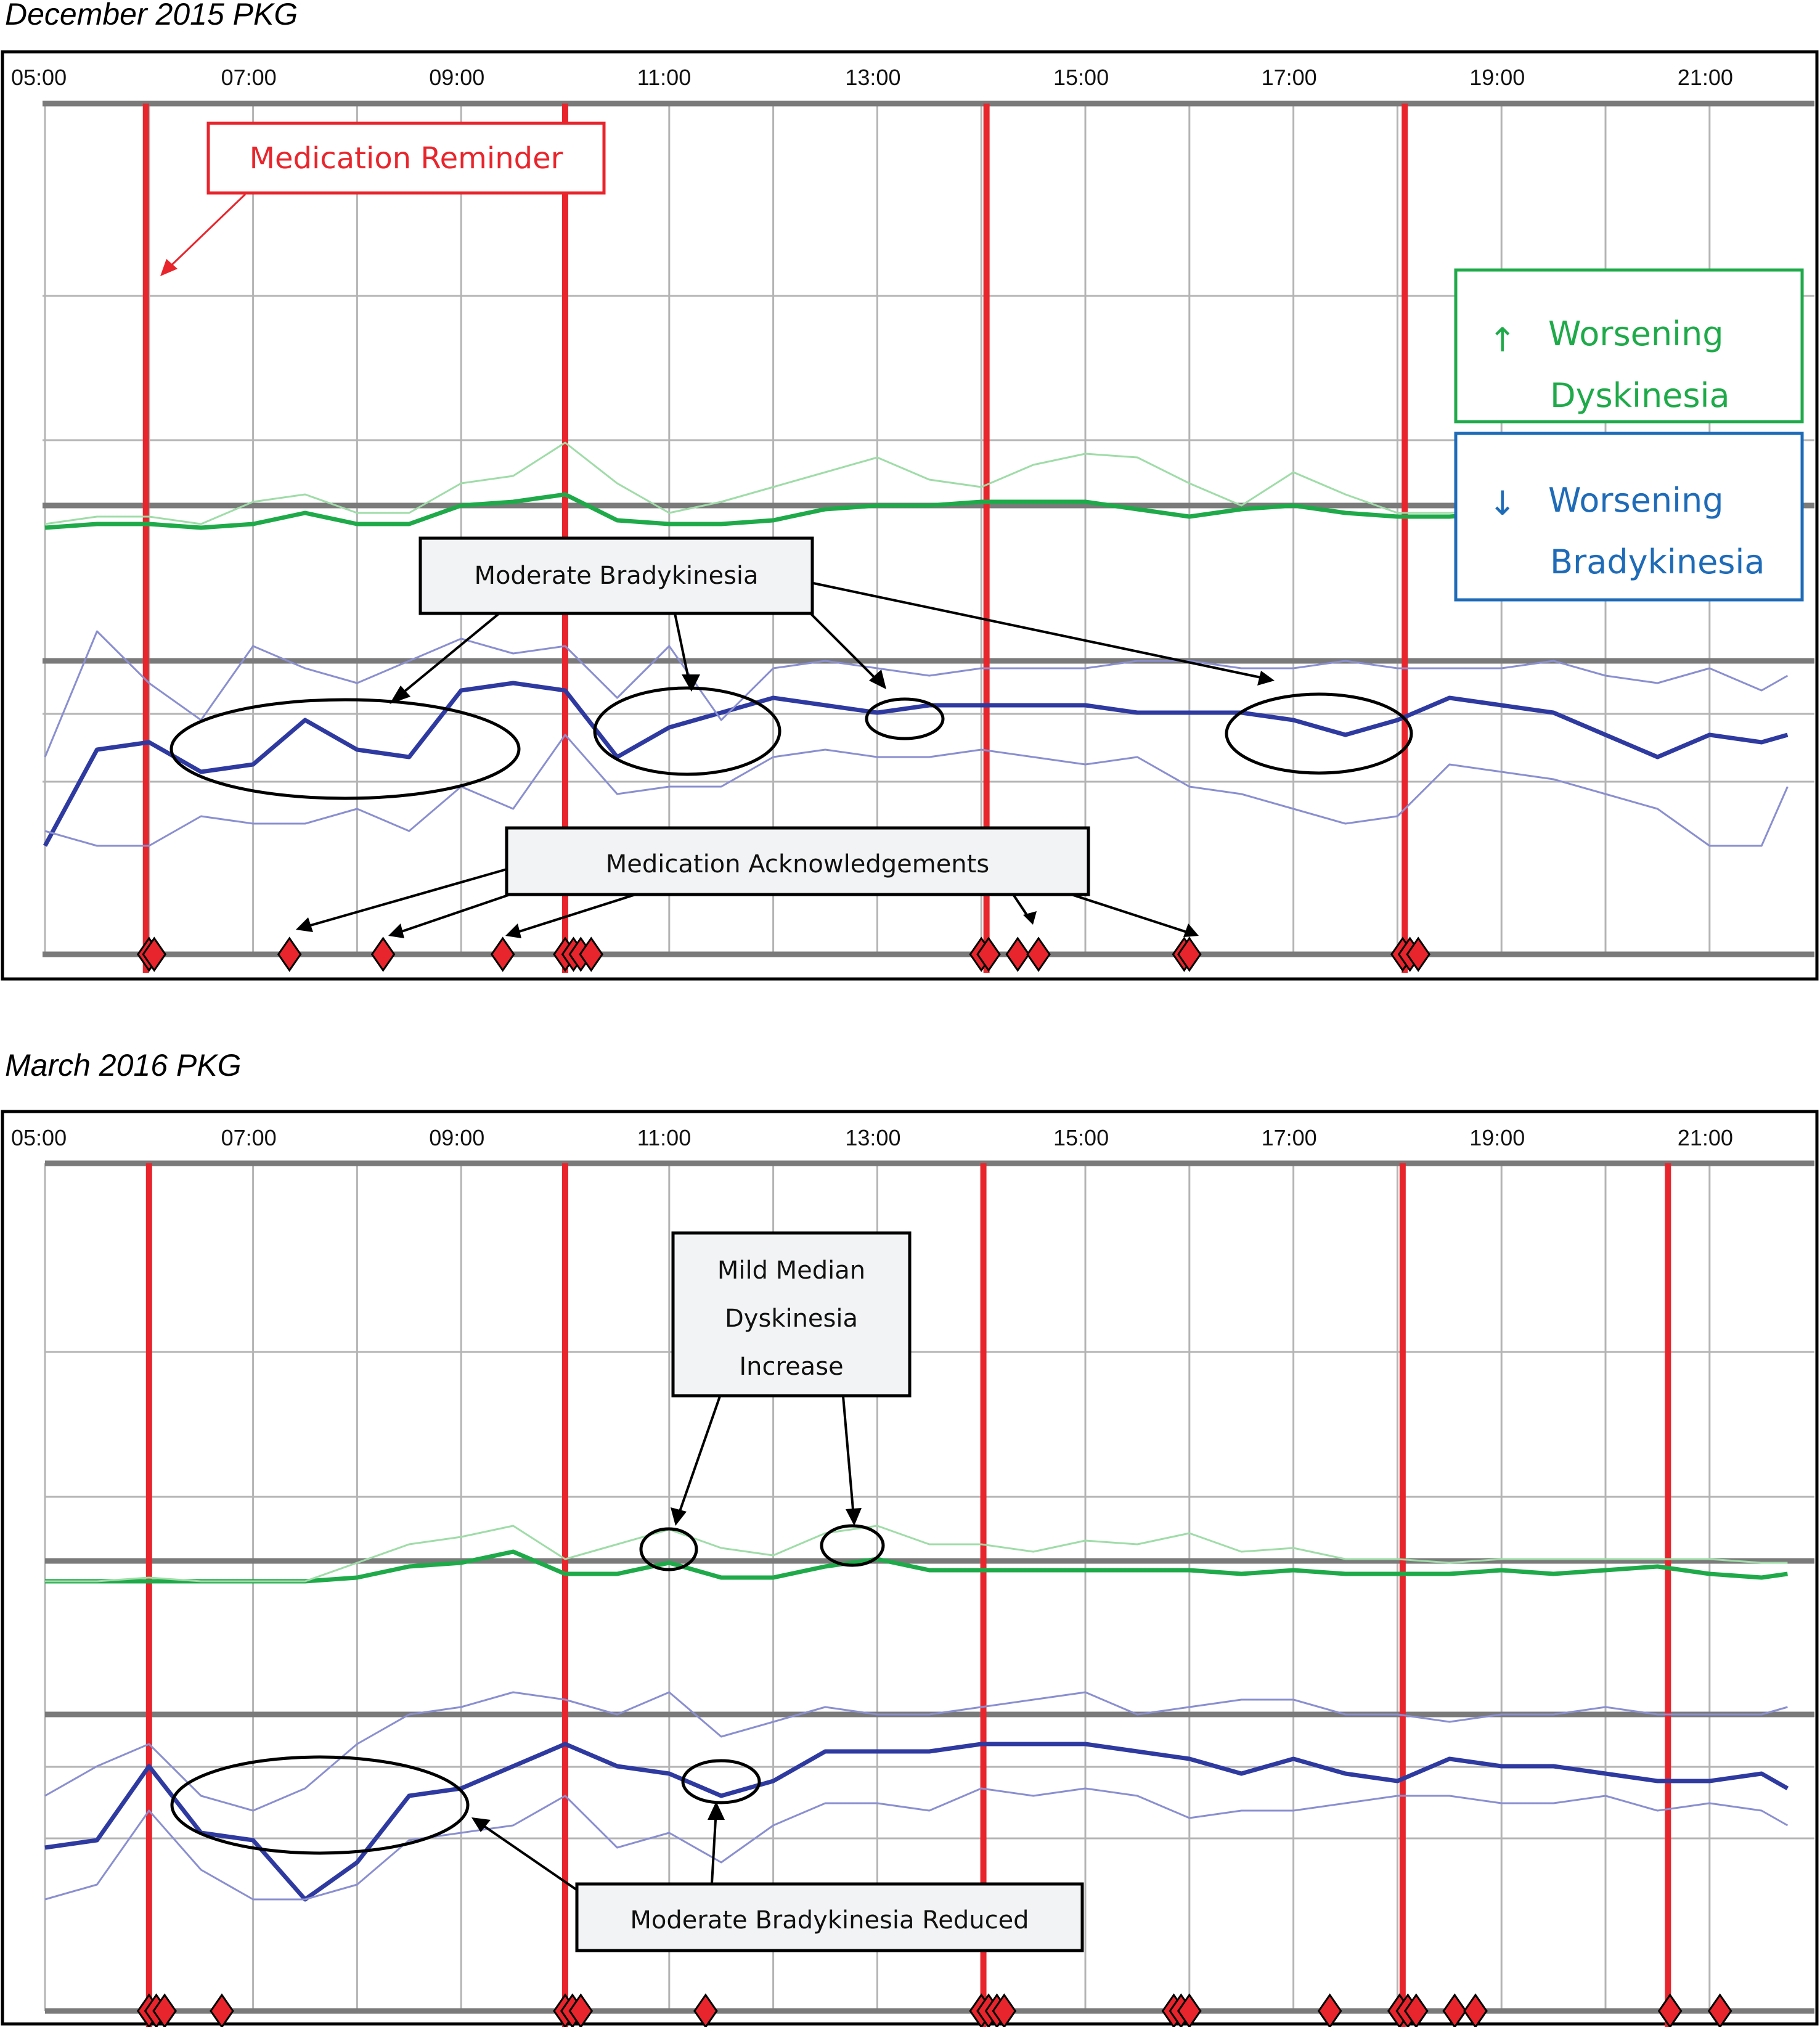 The image size is (1820, 2027). What do you see at coordinates (1657, 562) in the screenshot?
I see `legend-bradykinesia-line2: Bradykinesia` at bounding box center [1657, 562].